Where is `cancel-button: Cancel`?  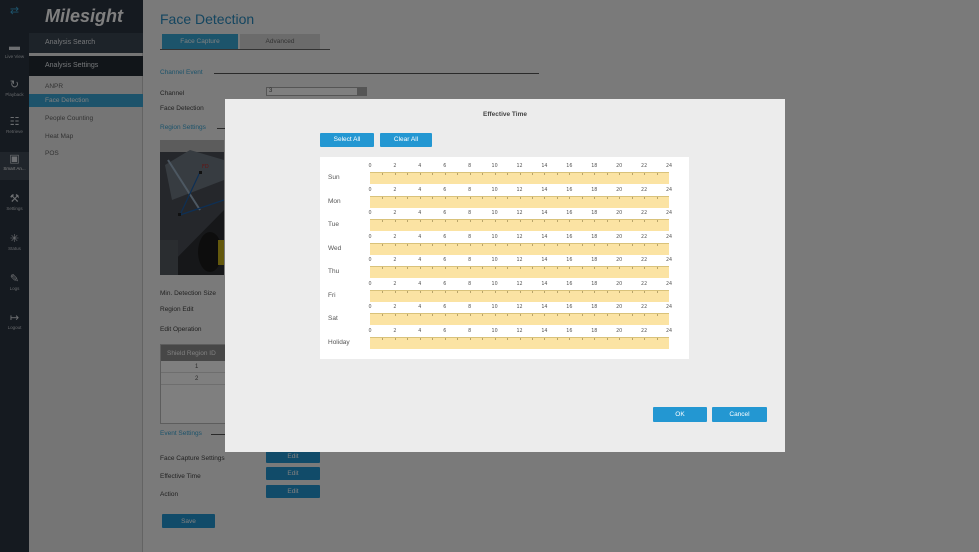
cancel-button: Cancel is located at coordinates (739, 414).